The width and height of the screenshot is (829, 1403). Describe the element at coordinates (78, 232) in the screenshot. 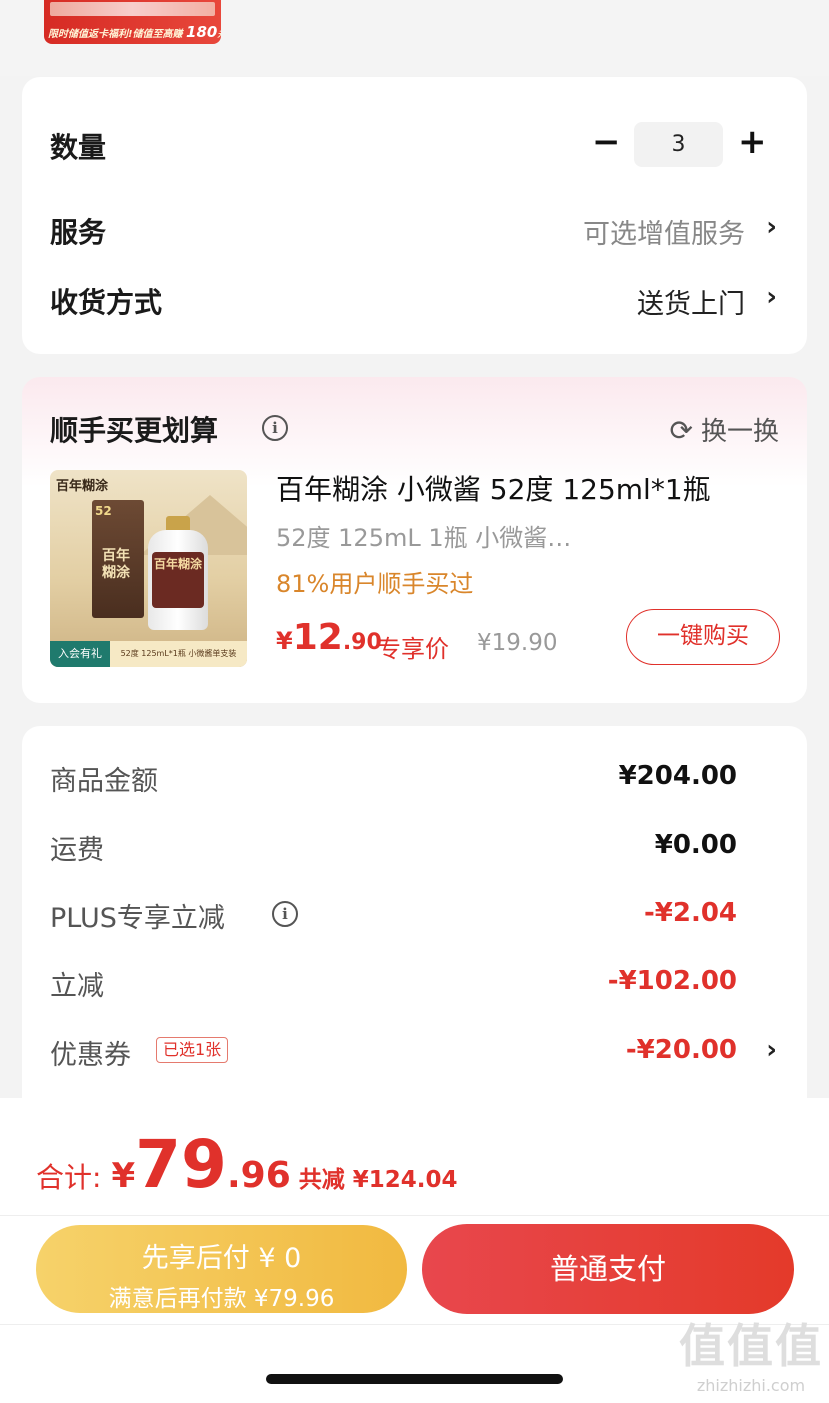

I see `service-label: 服务` at that location.